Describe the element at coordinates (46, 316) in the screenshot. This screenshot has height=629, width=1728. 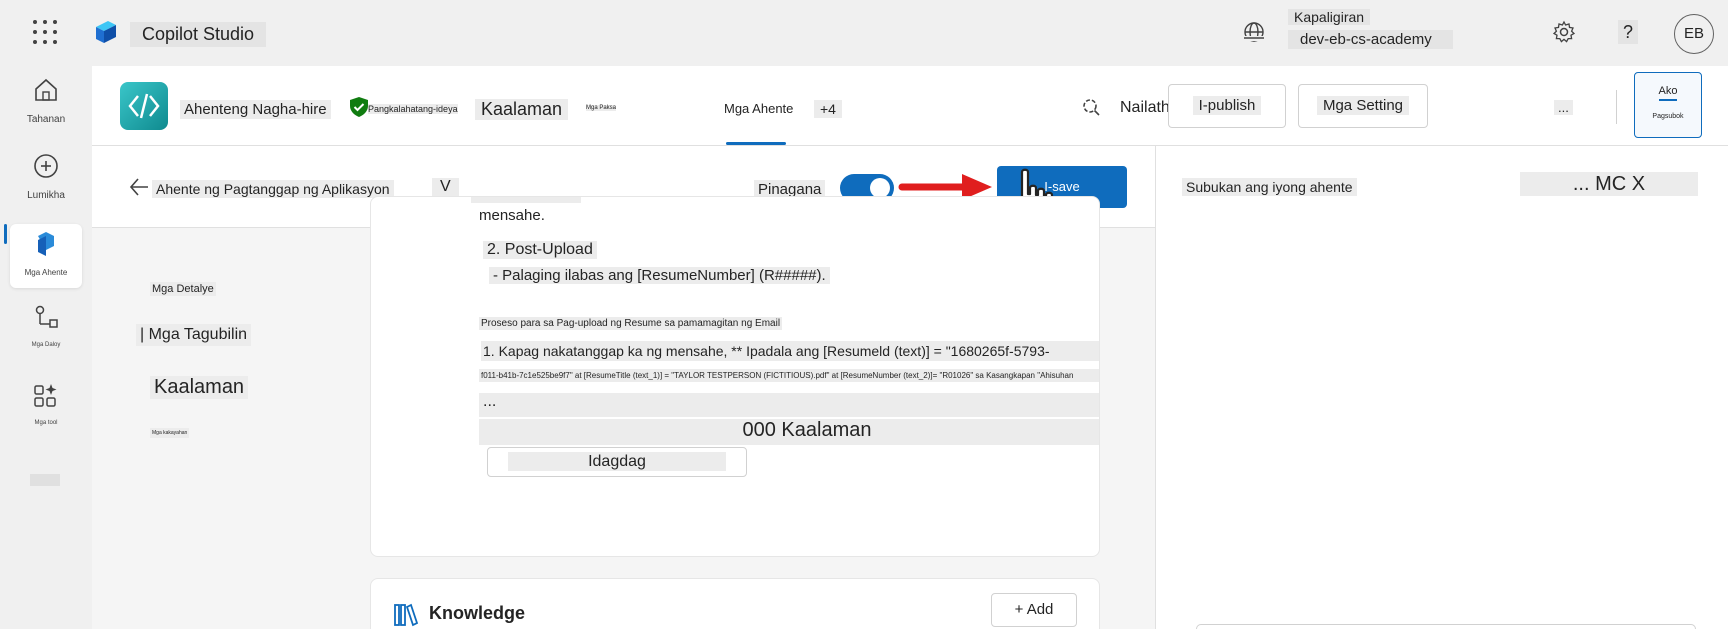
I see `flow-icon` at that location.